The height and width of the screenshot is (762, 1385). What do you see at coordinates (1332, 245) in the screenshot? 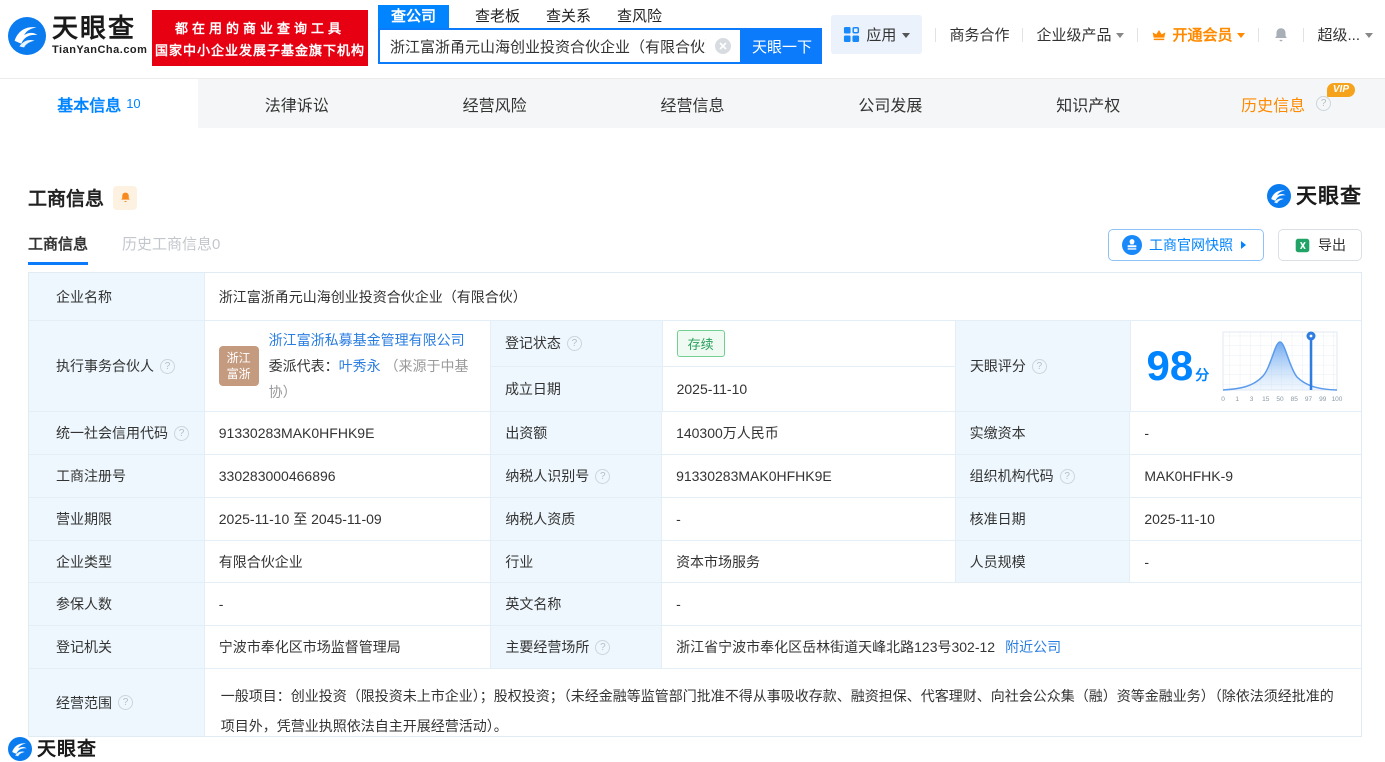
I see `export-label: 导出` at bounding box center [1332, 245].